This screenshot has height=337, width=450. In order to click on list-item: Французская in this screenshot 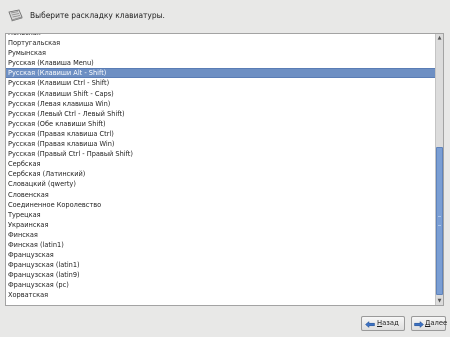, I will do `click(221, 255)`.